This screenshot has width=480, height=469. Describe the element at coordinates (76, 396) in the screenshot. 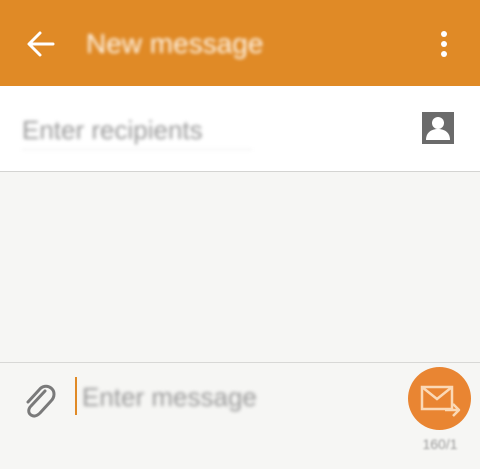

I see `text-cursor` at that location.